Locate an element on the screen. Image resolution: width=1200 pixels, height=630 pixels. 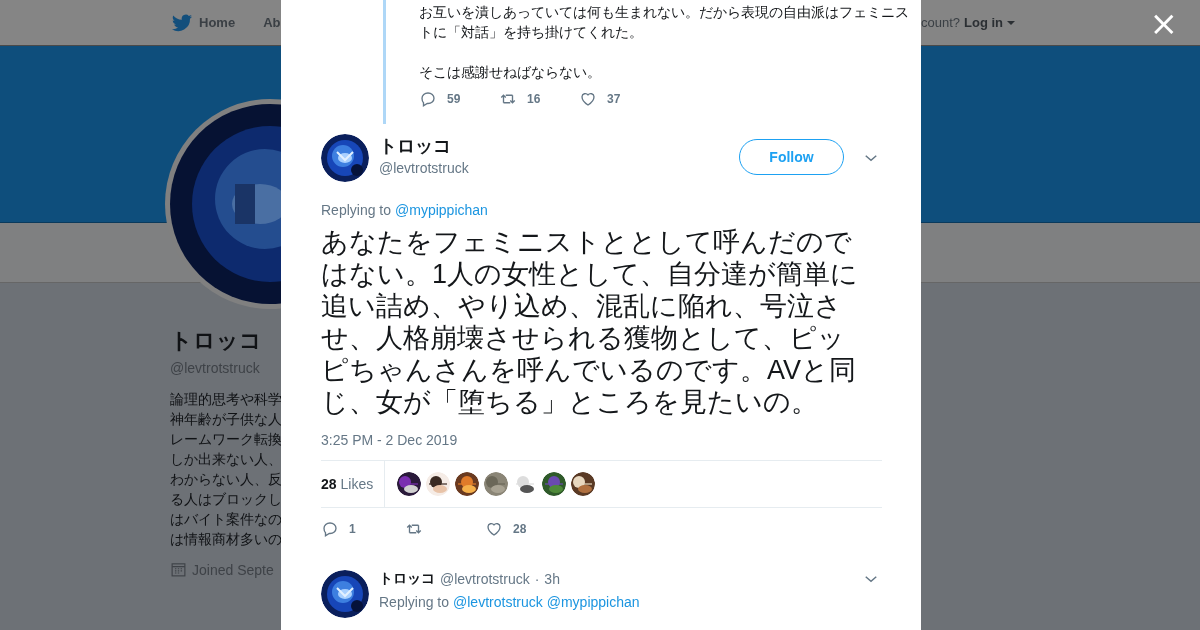
action-count: 59 is located at coordinates (454, 99).